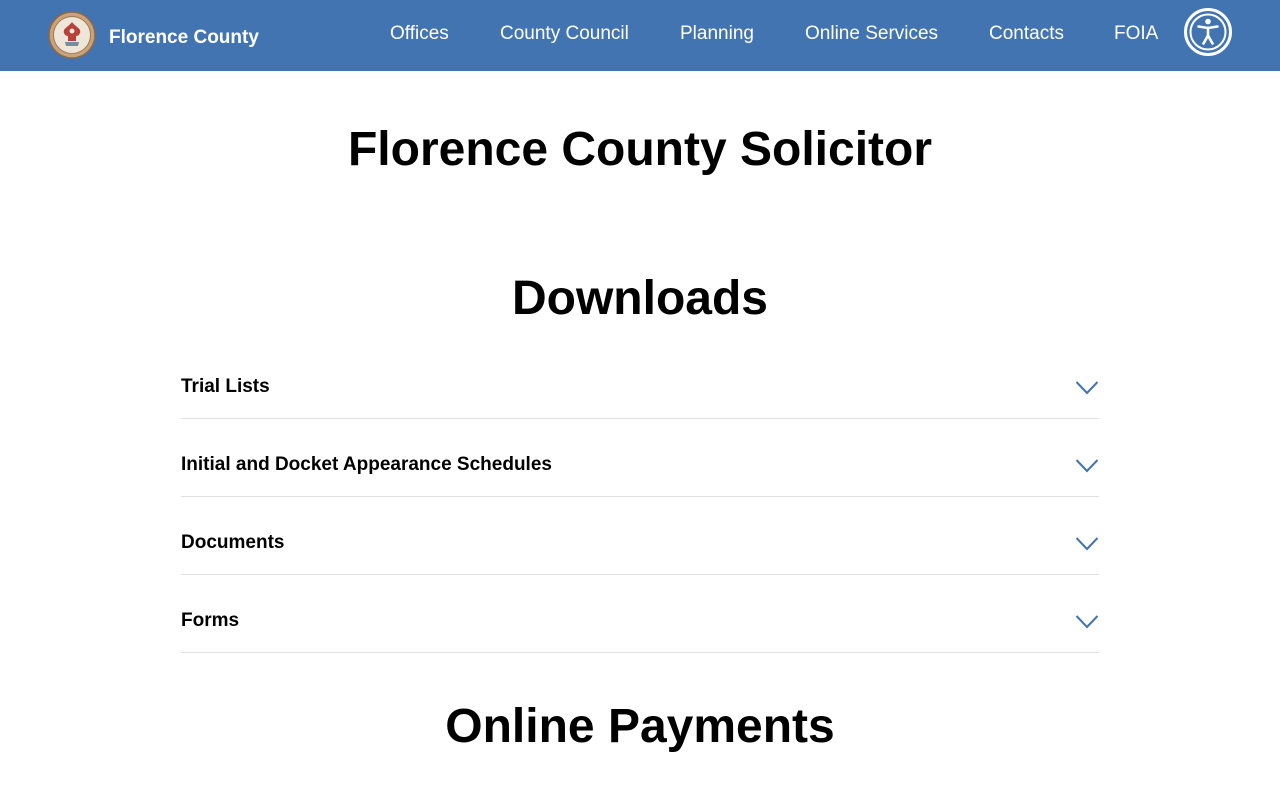 This screenshot has height=800, width=1280. What do you see at coordinates (640, 149) in the screenshot?
I see `page-title: Florence County Solicitor` at bounding box center [640, 149].